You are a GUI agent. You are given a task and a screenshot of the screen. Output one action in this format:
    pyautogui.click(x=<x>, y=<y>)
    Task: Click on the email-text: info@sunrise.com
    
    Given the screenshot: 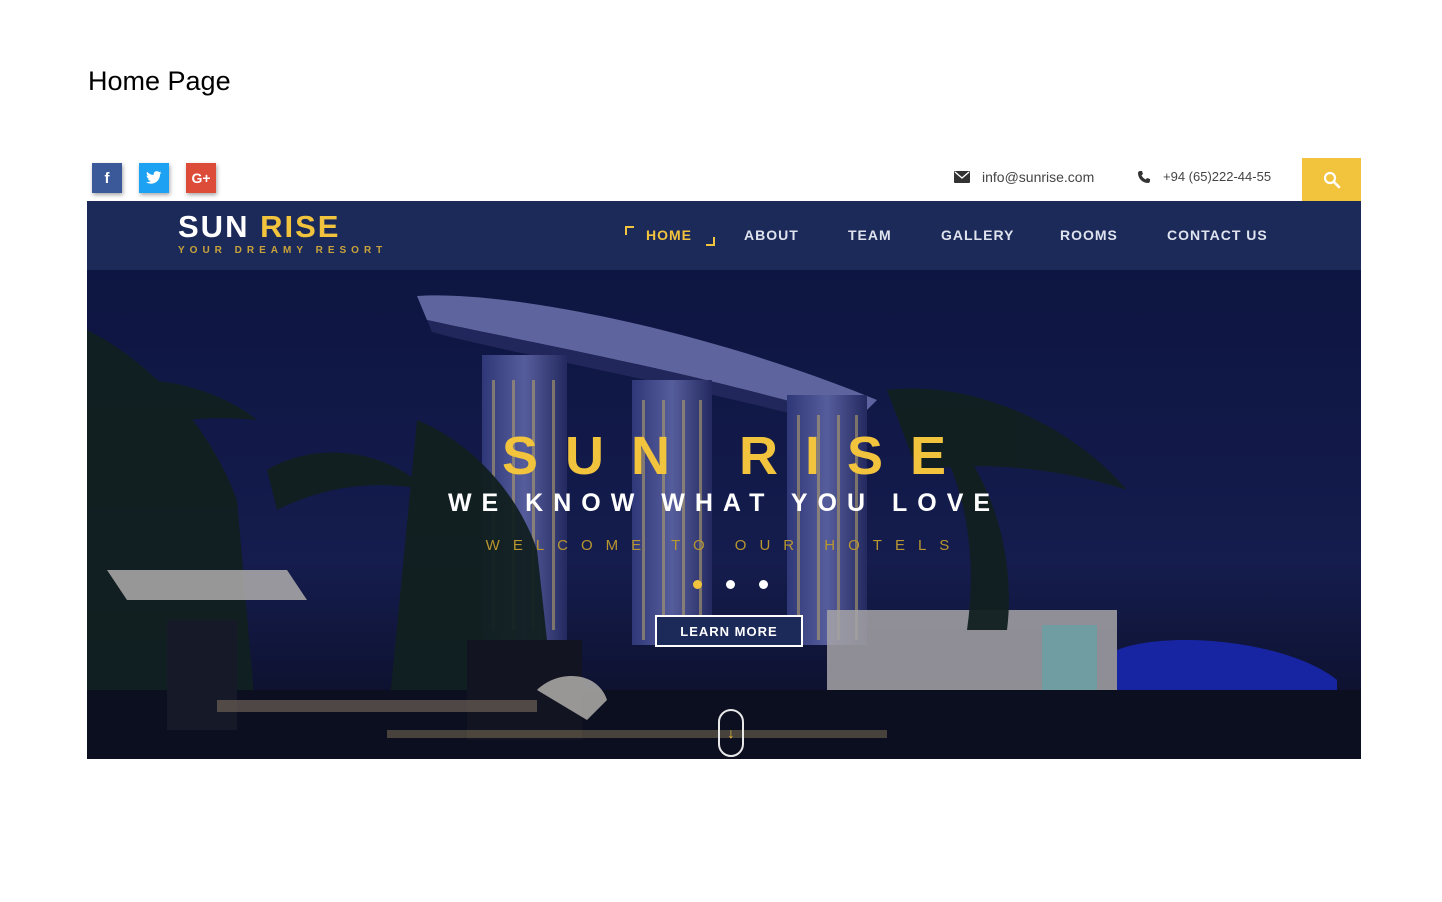 What is the action you would take?
    pyautogui.click(x=1038, y=177)
    